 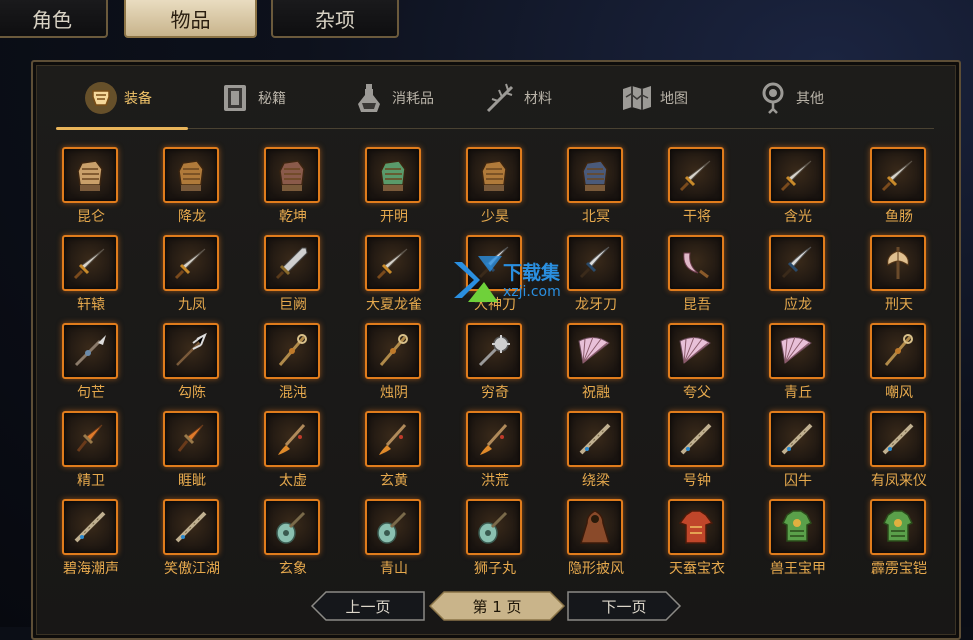 I want to click on item-name: 青丘, so click(x=798, y=393).